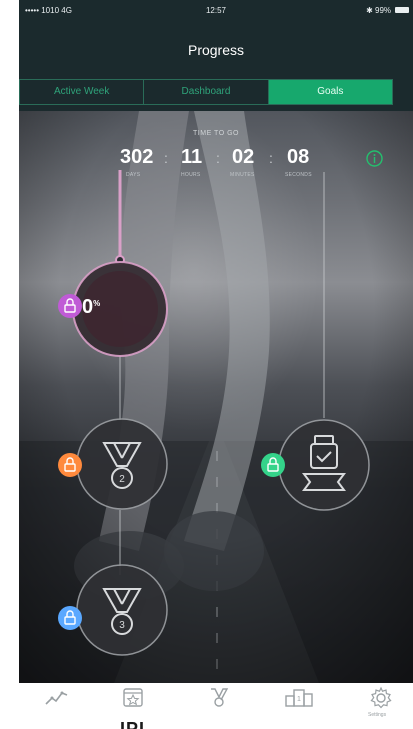 The height and width of the screenshot is (729, 413). What do you see at coordinates (70, 465) in the screenshot?
I see `medal-2-lock-icon` at bounding box center [70, 465].